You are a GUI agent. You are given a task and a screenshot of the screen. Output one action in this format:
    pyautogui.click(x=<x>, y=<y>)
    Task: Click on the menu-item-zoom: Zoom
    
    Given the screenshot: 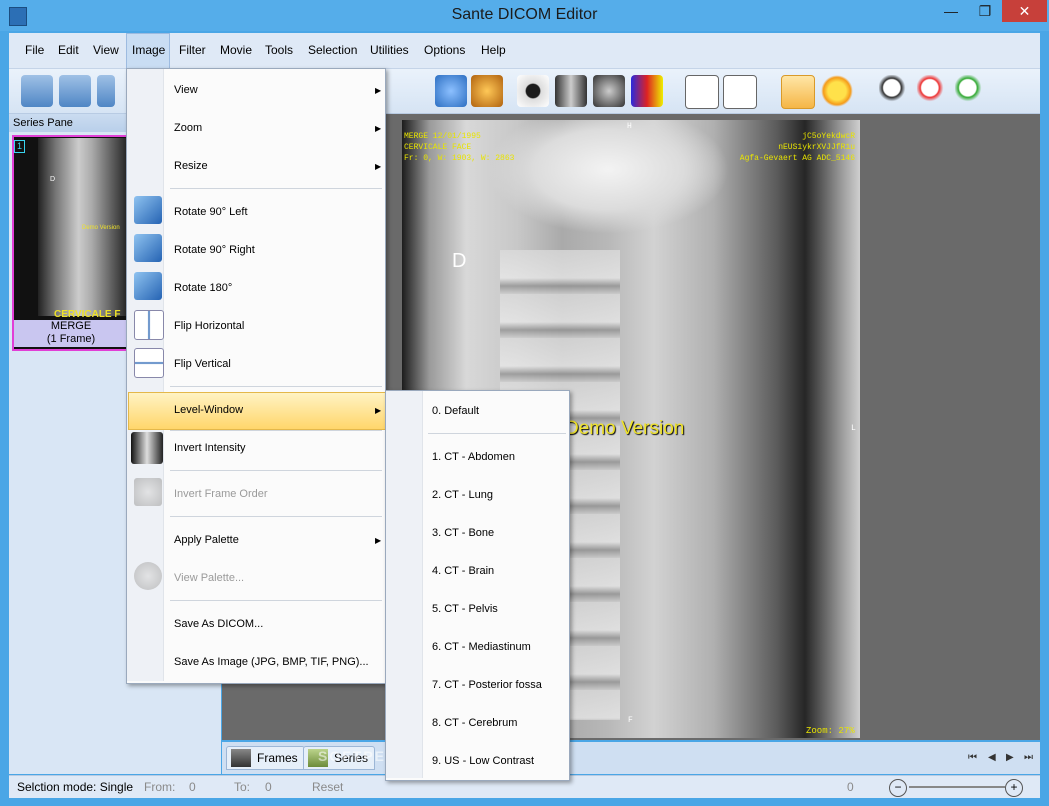 What is the action you would take?
    pyautogui.click(x=188, y=128)
    